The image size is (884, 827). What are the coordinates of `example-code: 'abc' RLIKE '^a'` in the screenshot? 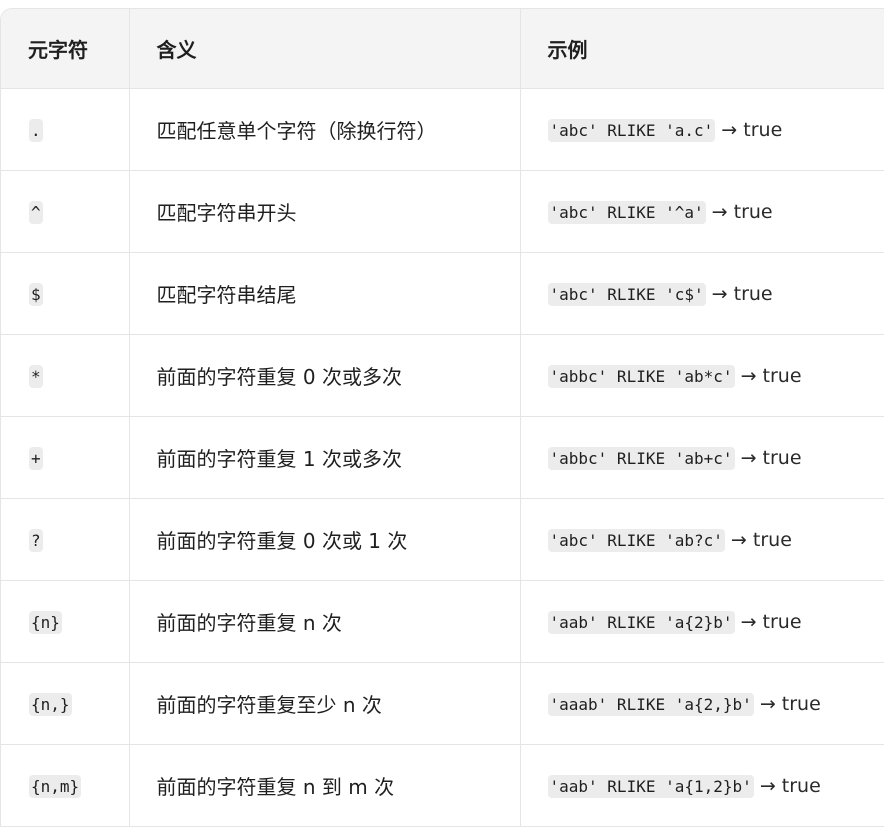 It's located at (626, 212).